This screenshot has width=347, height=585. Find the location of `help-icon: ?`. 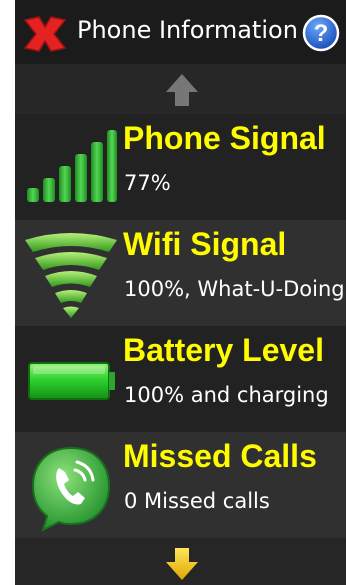

help-icon: ? is located at coordinates (321, 33).